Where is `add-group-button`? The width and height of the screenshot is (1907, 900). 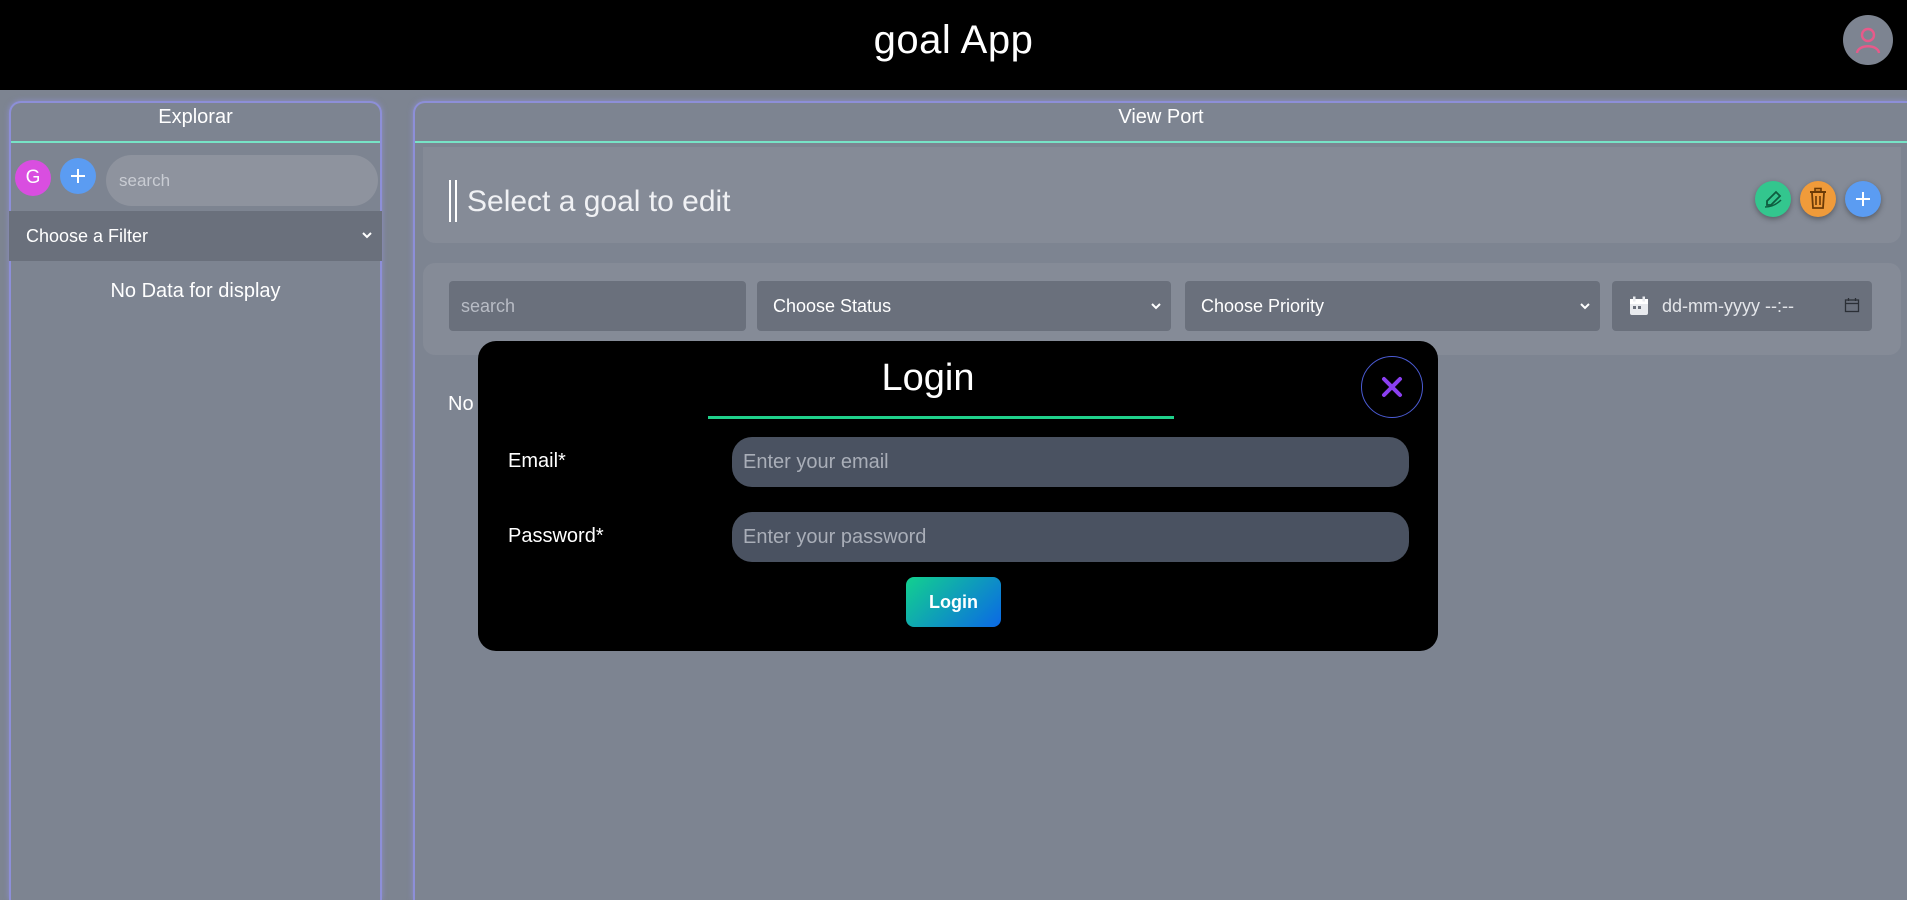
add-group-button is located at coordinates (78, 176).